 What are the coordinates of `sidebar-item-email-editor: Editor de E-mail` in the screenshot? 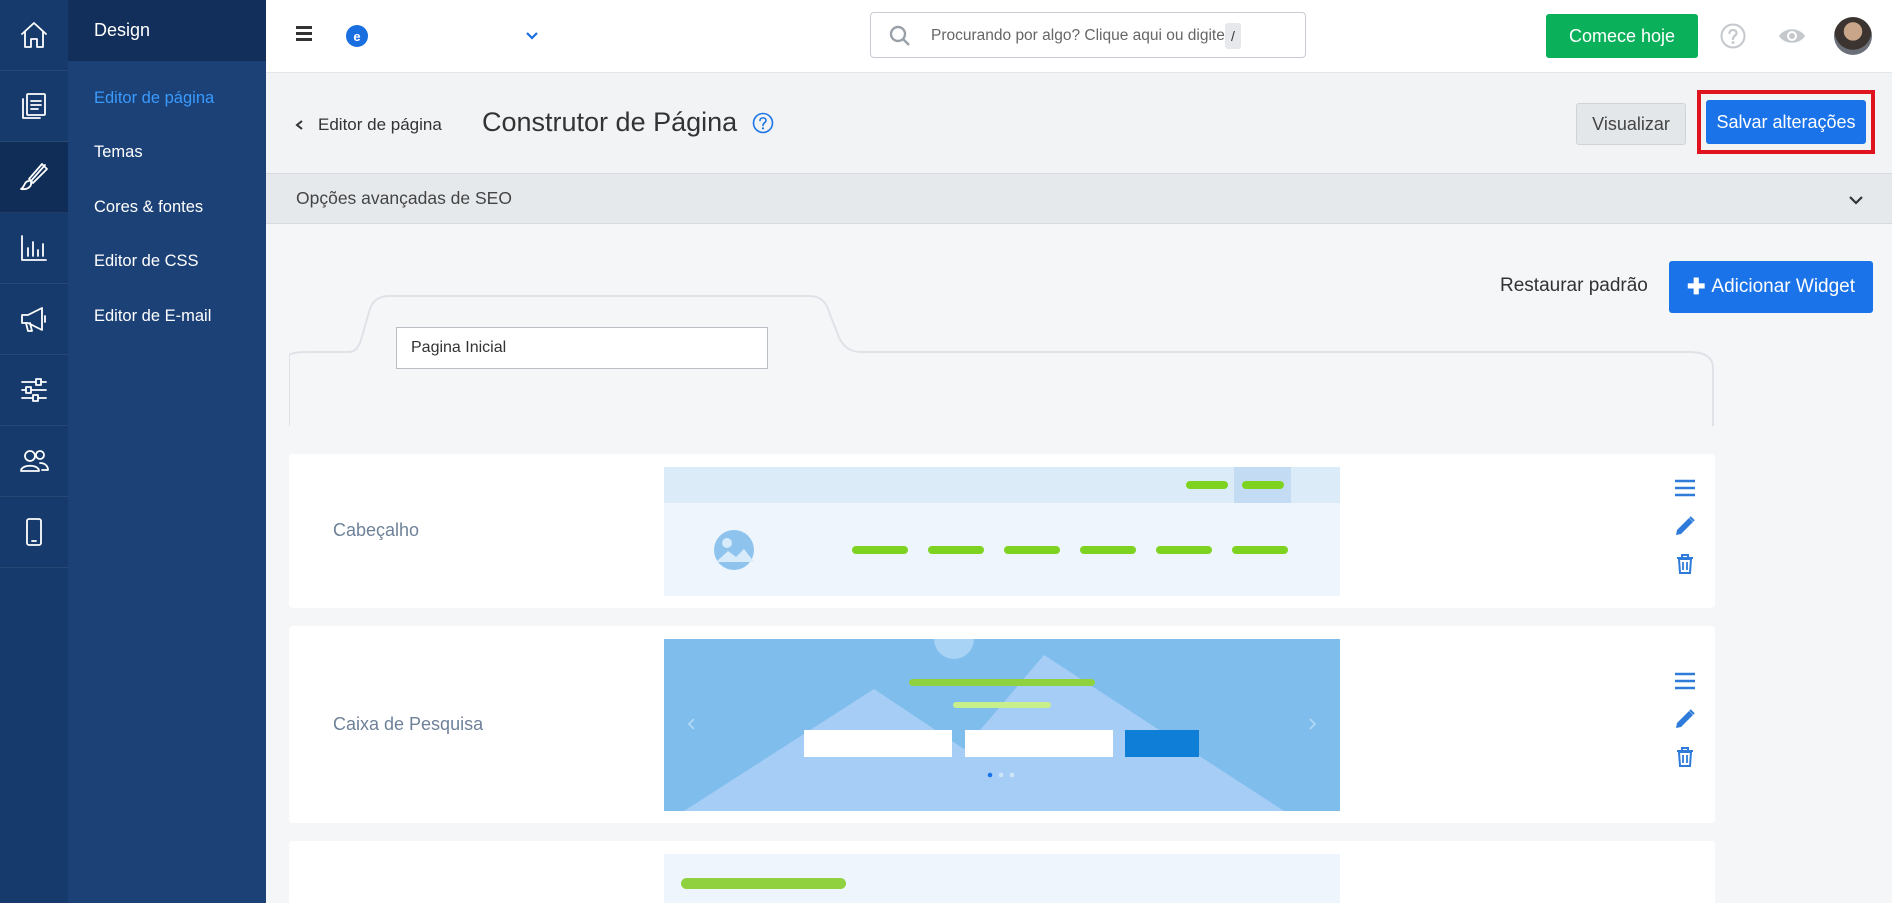 It's located at (167, 316).